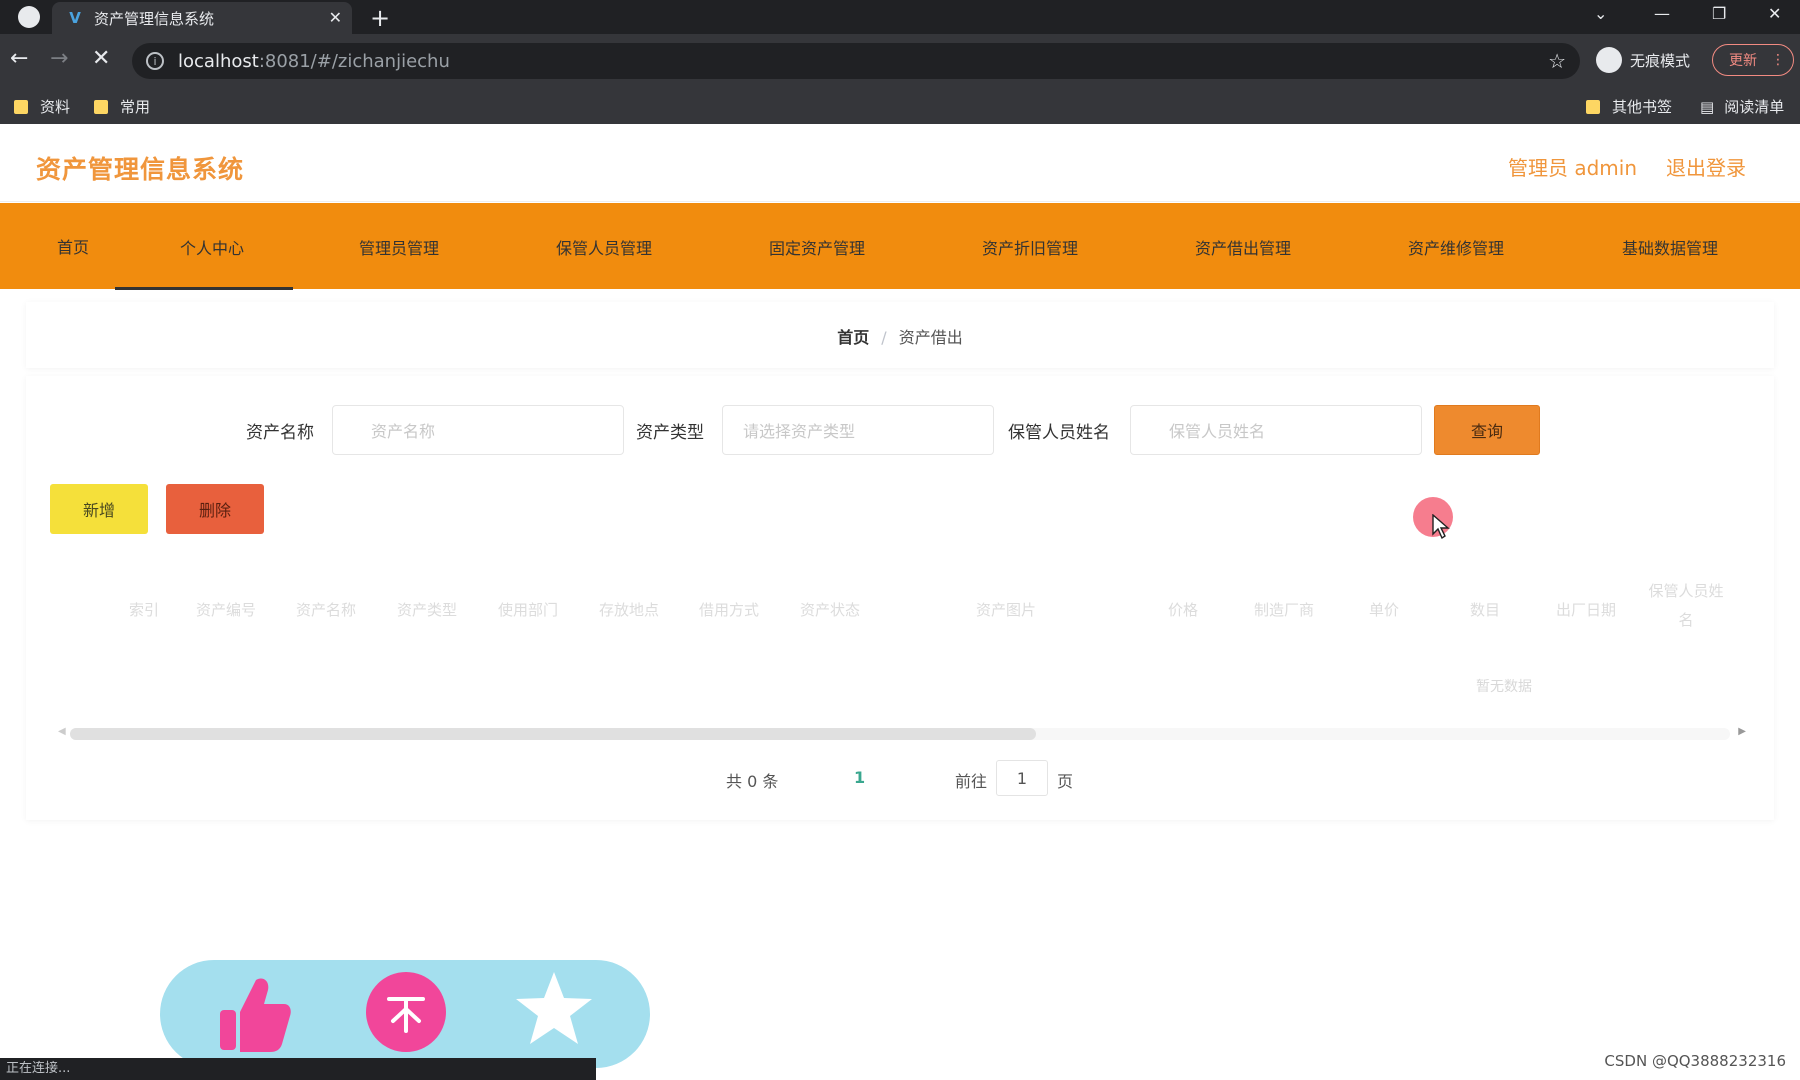  What do you see at coordinates (1742, 731) in the screenshot?
I see `scroll-right-icon: ▶` at bounding box center [1742, 731].